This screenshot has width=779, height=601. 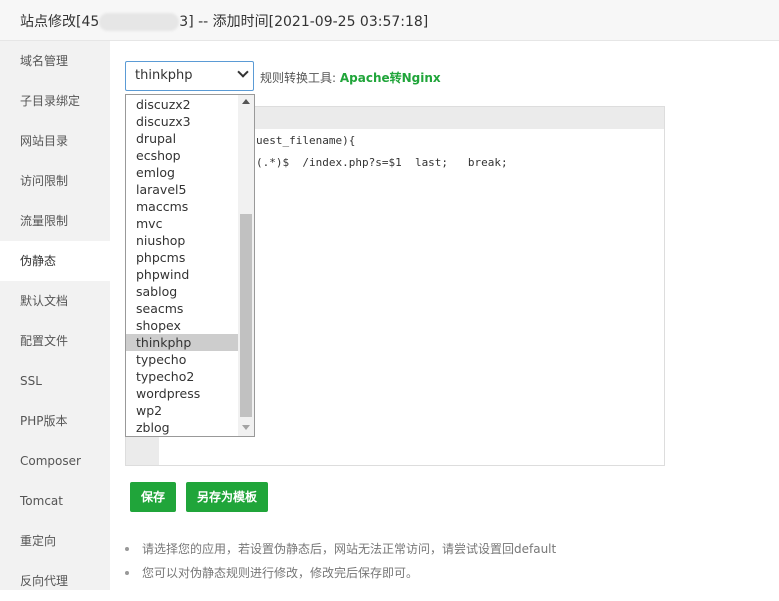 I want to click on sidebar-item-redirect: 重定向, so click(x=55, y=541).